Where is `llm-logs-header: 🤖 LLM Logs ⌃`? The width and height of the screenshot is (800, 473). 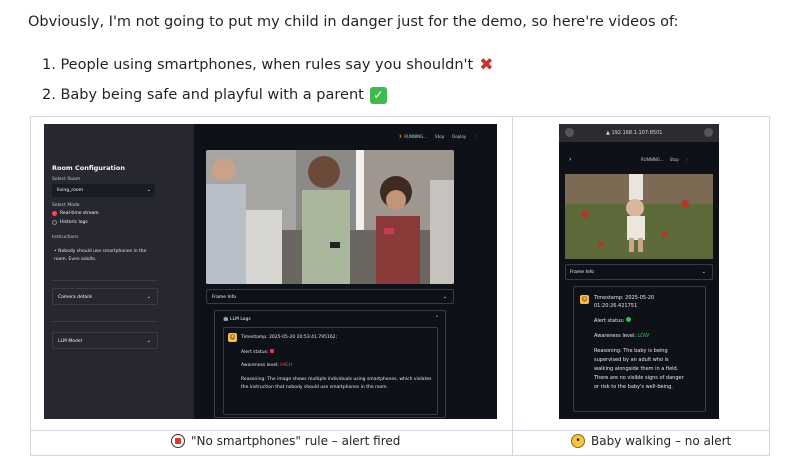
llm-logs-header: 🤖 LLM Logs ⌃ is located at coordinates (331, 319).